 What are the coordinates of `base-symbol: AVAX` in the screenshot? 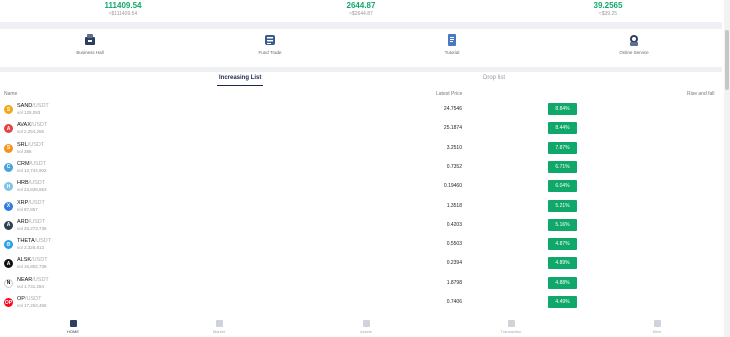 It's located at (24, 125).